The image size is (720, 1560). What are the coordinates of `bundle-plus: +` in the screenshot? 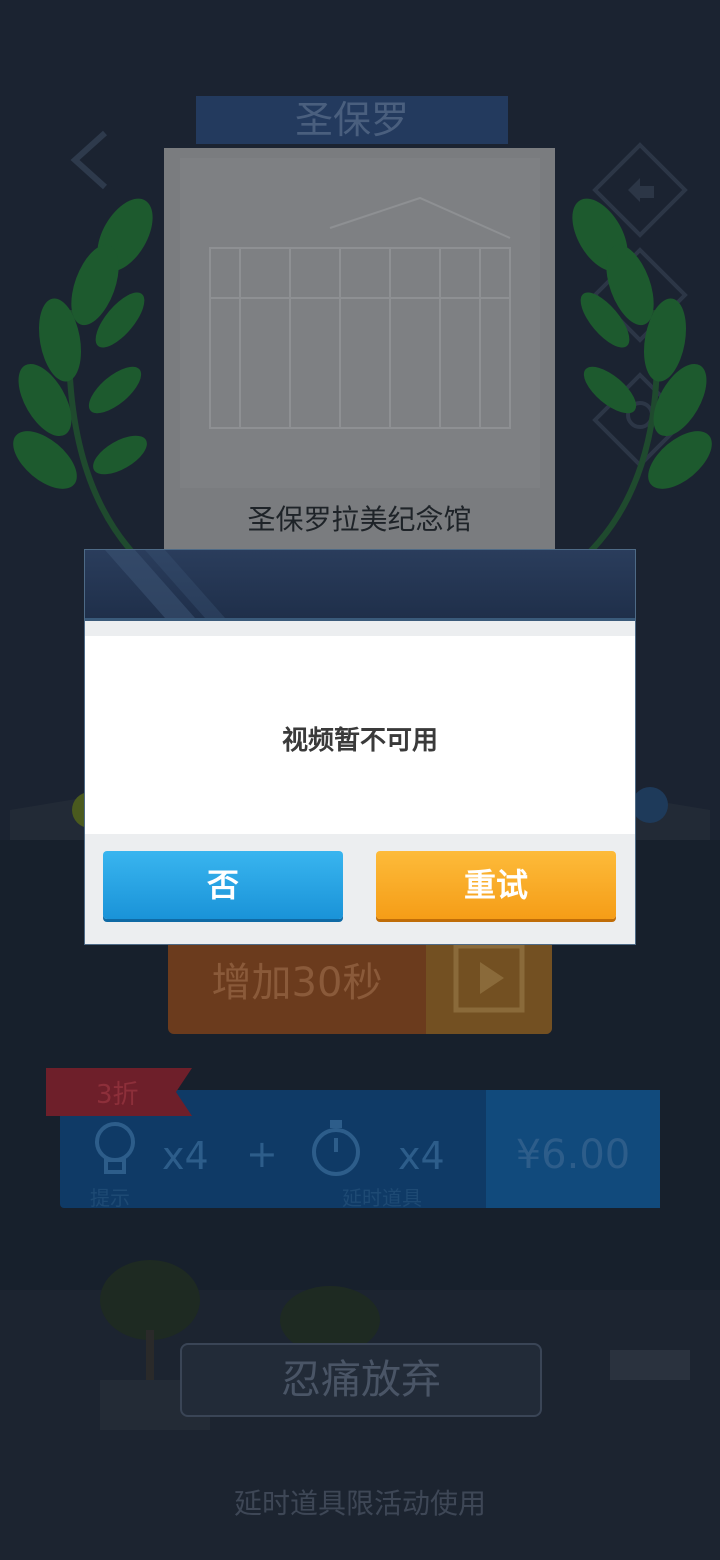 It's located at (262, 1154).